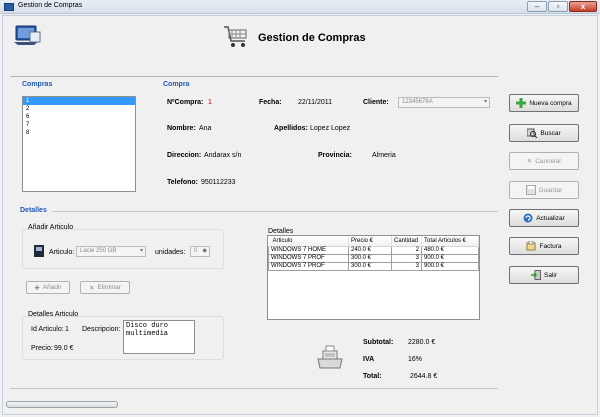 The height and width of the screenshot is (417, 600). What do you see at coordinates (254, 388) in the screenshot?
I see `bottom-divider` at bounding box center [254, 388].